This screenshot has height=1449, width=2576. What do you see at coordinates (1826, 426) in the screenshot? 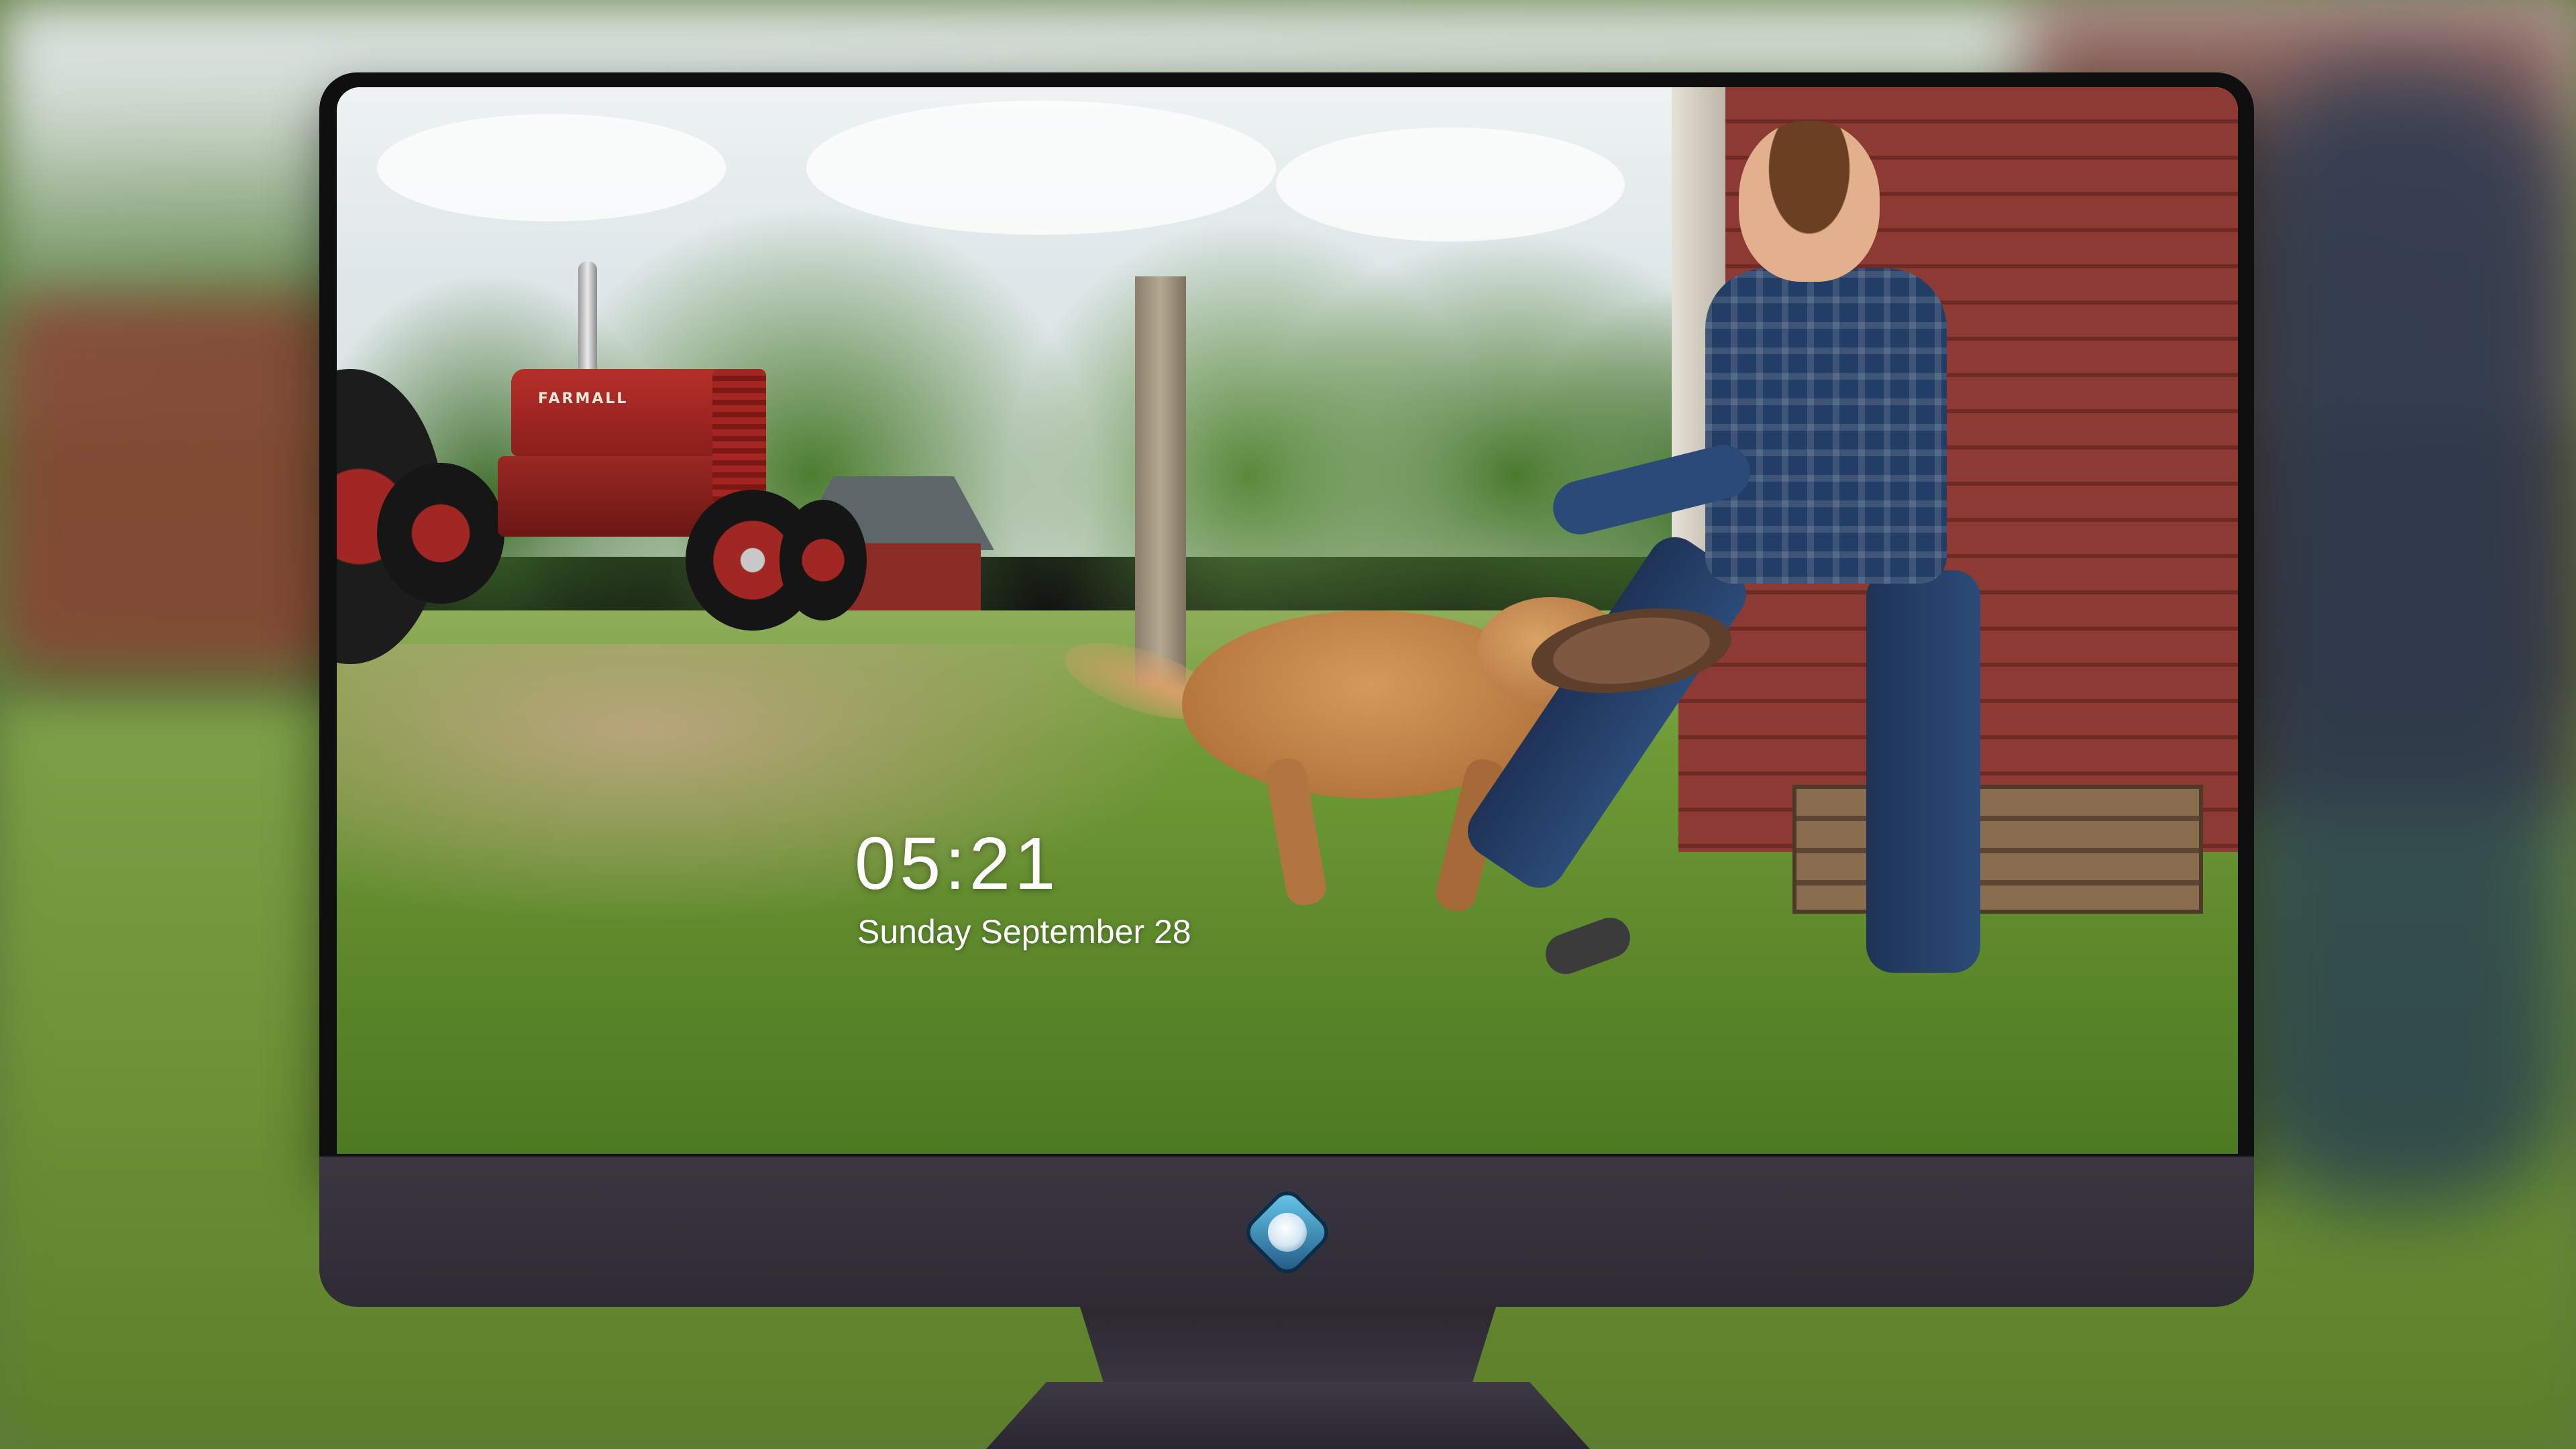
I see `boy-plaid-shirt` at bounding box center [1826, 426].